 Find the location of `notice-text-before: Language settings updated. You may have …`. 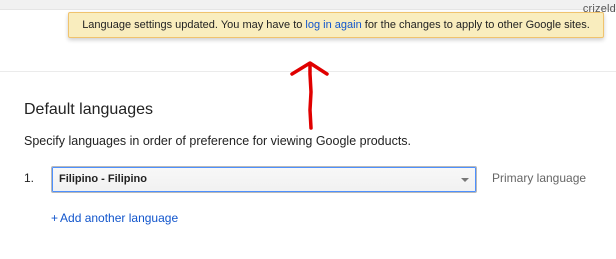

notice-text-before: Language settings updated. You may have … is located at coordinates (194, 25).